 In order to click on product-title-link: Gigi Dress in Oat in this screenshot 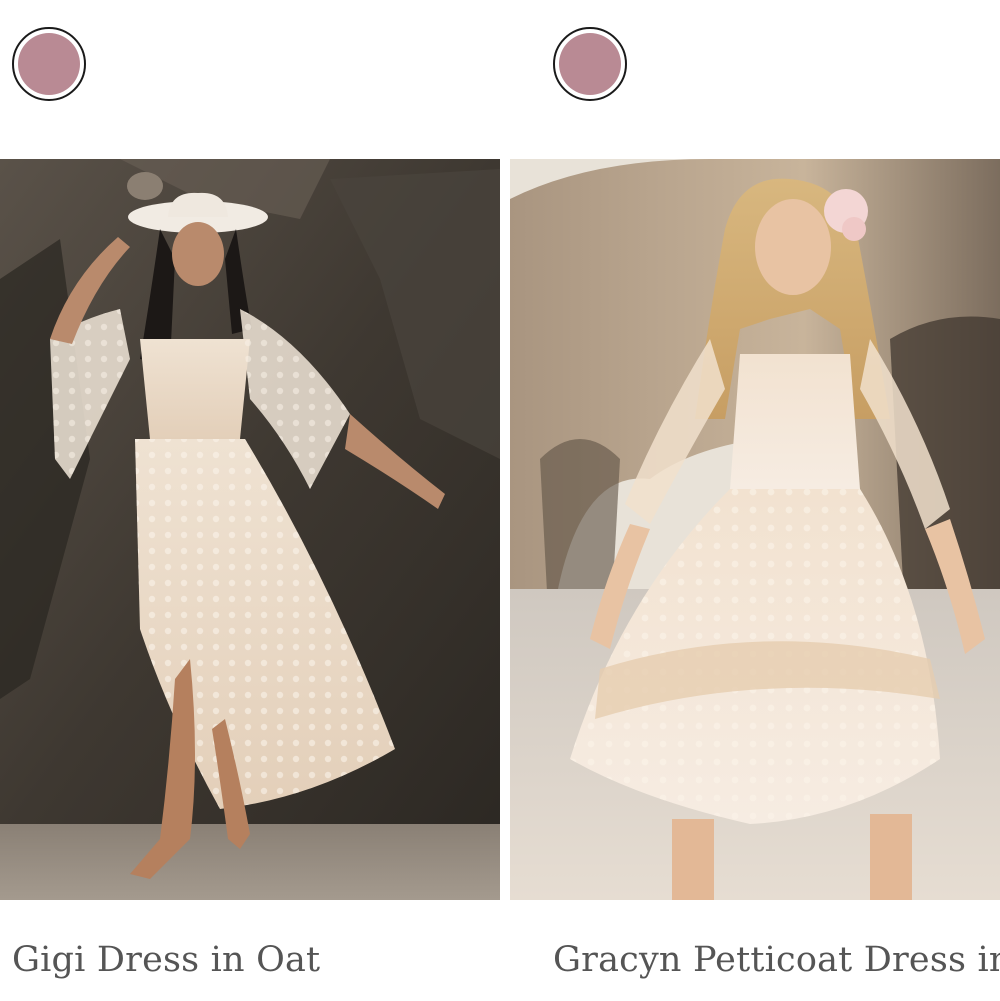, I will do `click(166, 960)`.